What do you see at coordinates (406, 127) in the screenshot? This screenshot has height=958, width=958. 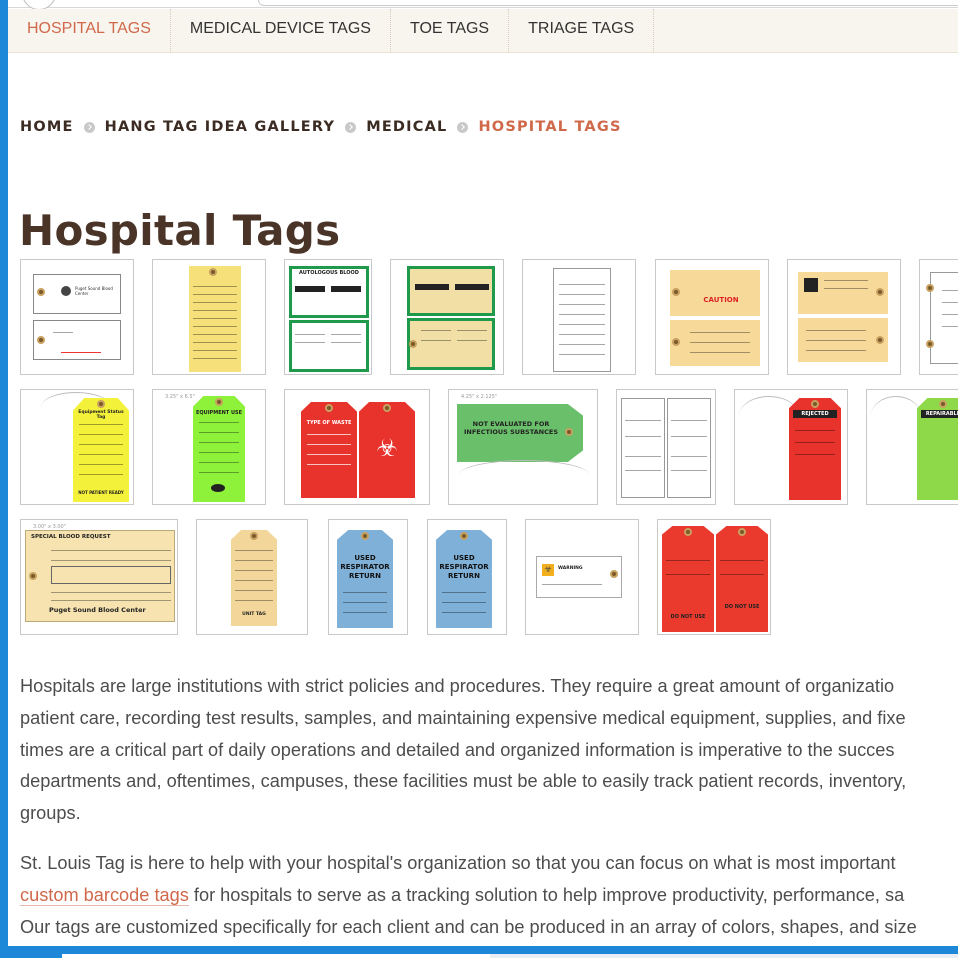 I see `breadcrumb-medical: MEDICAL` at bounding box center [406, 127].